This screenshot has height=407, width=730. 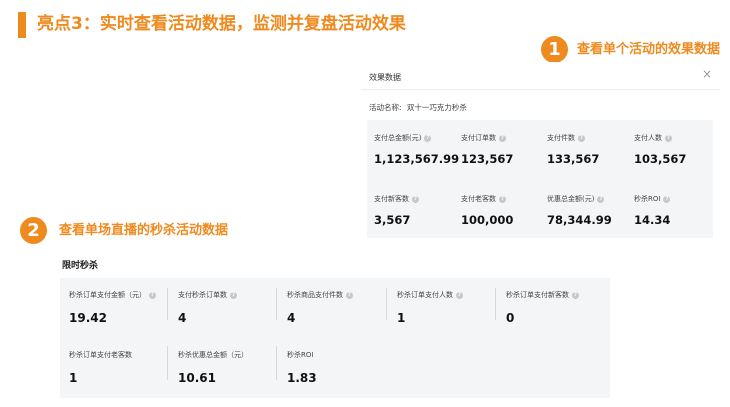 I want to click on metric-label: 秒杀订单支付新客数, so click(x=537, y=295).